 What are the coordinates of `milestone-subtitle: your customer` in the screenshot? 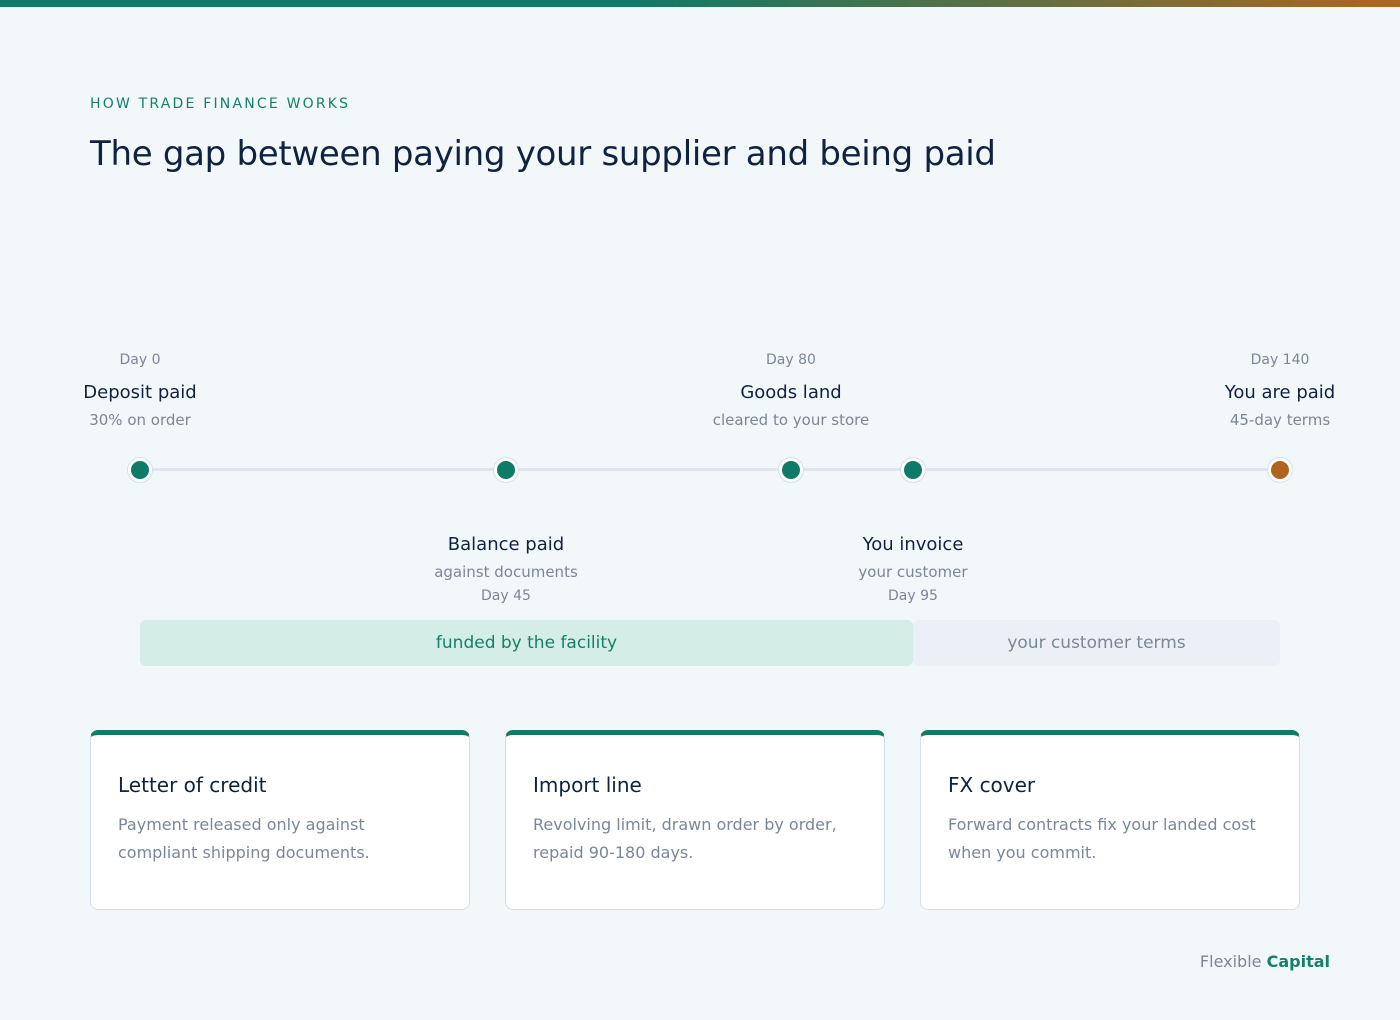 It's located at (913, 572).